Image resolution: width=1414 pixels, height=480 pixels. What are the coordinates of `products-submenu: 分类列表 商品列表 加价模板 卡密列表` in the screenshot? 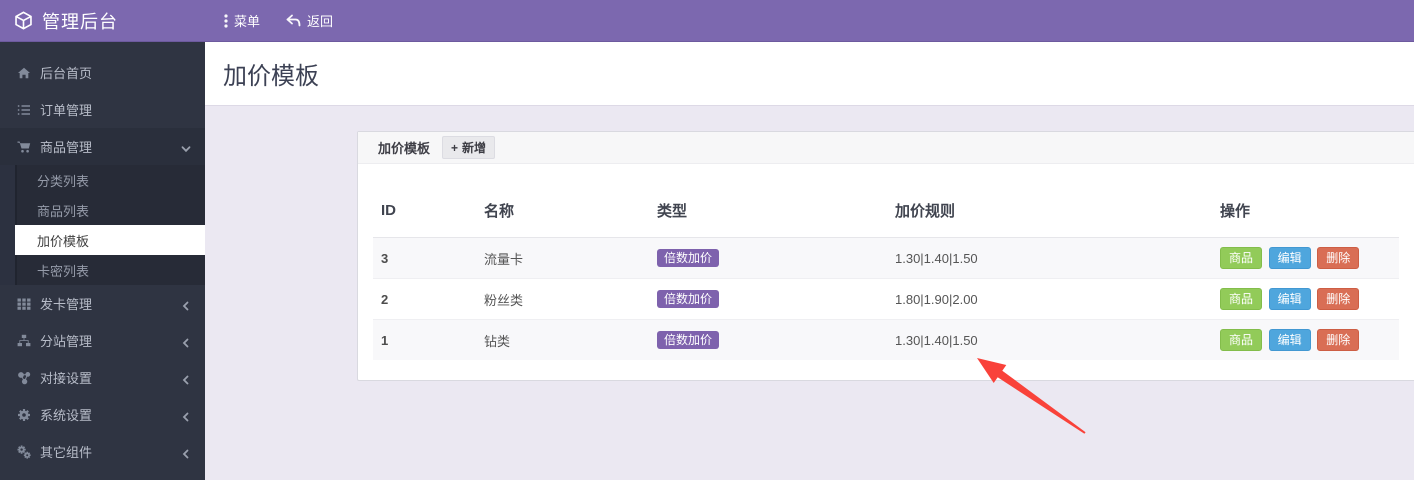 It's located at (102, 225).